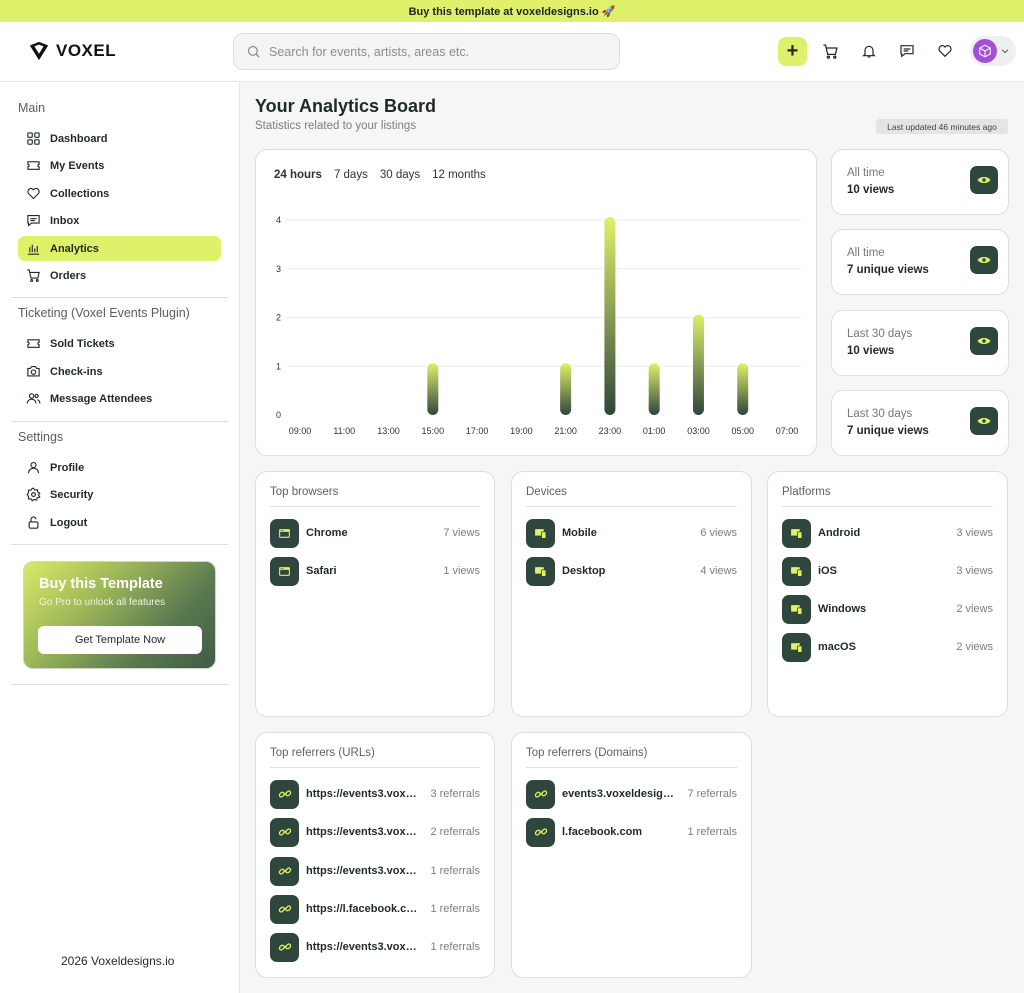  Describe the element at coordinates (119, 220) in the screenshot. I see `sidebar-item-inbox: Inbox` at that location.